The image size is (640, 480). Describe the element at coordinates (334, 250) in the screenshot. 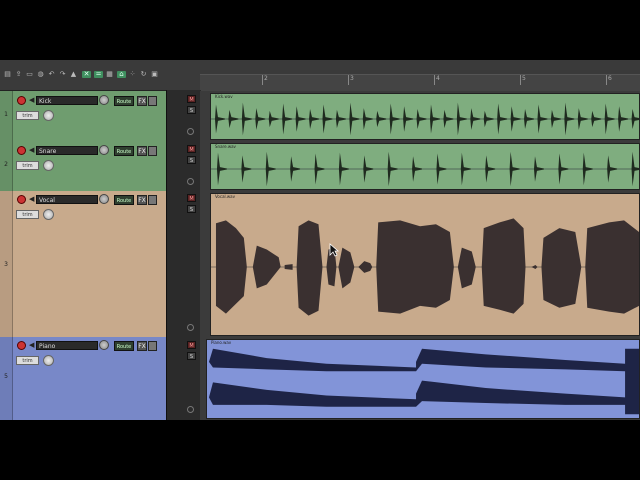

I see `mouse-cursor` at that location.